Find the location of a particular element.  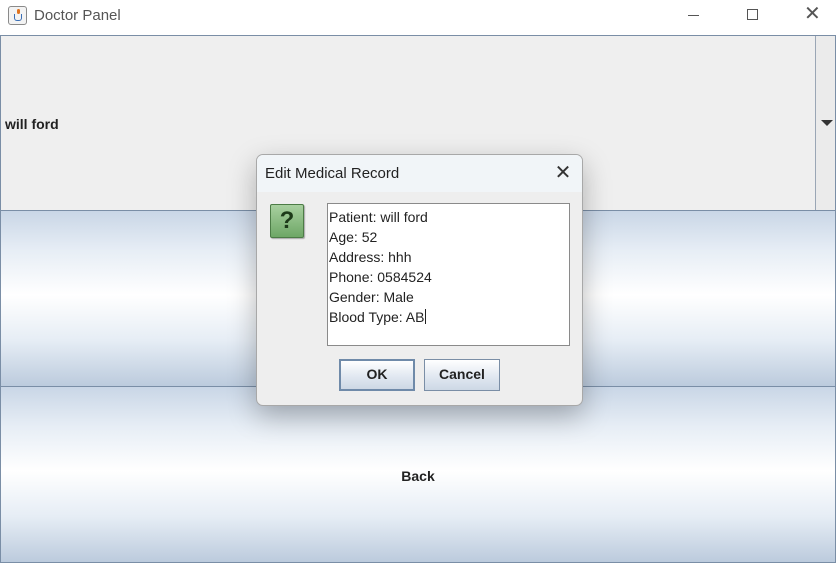

combo-dropdown-button is located at coordinates (825, 123).